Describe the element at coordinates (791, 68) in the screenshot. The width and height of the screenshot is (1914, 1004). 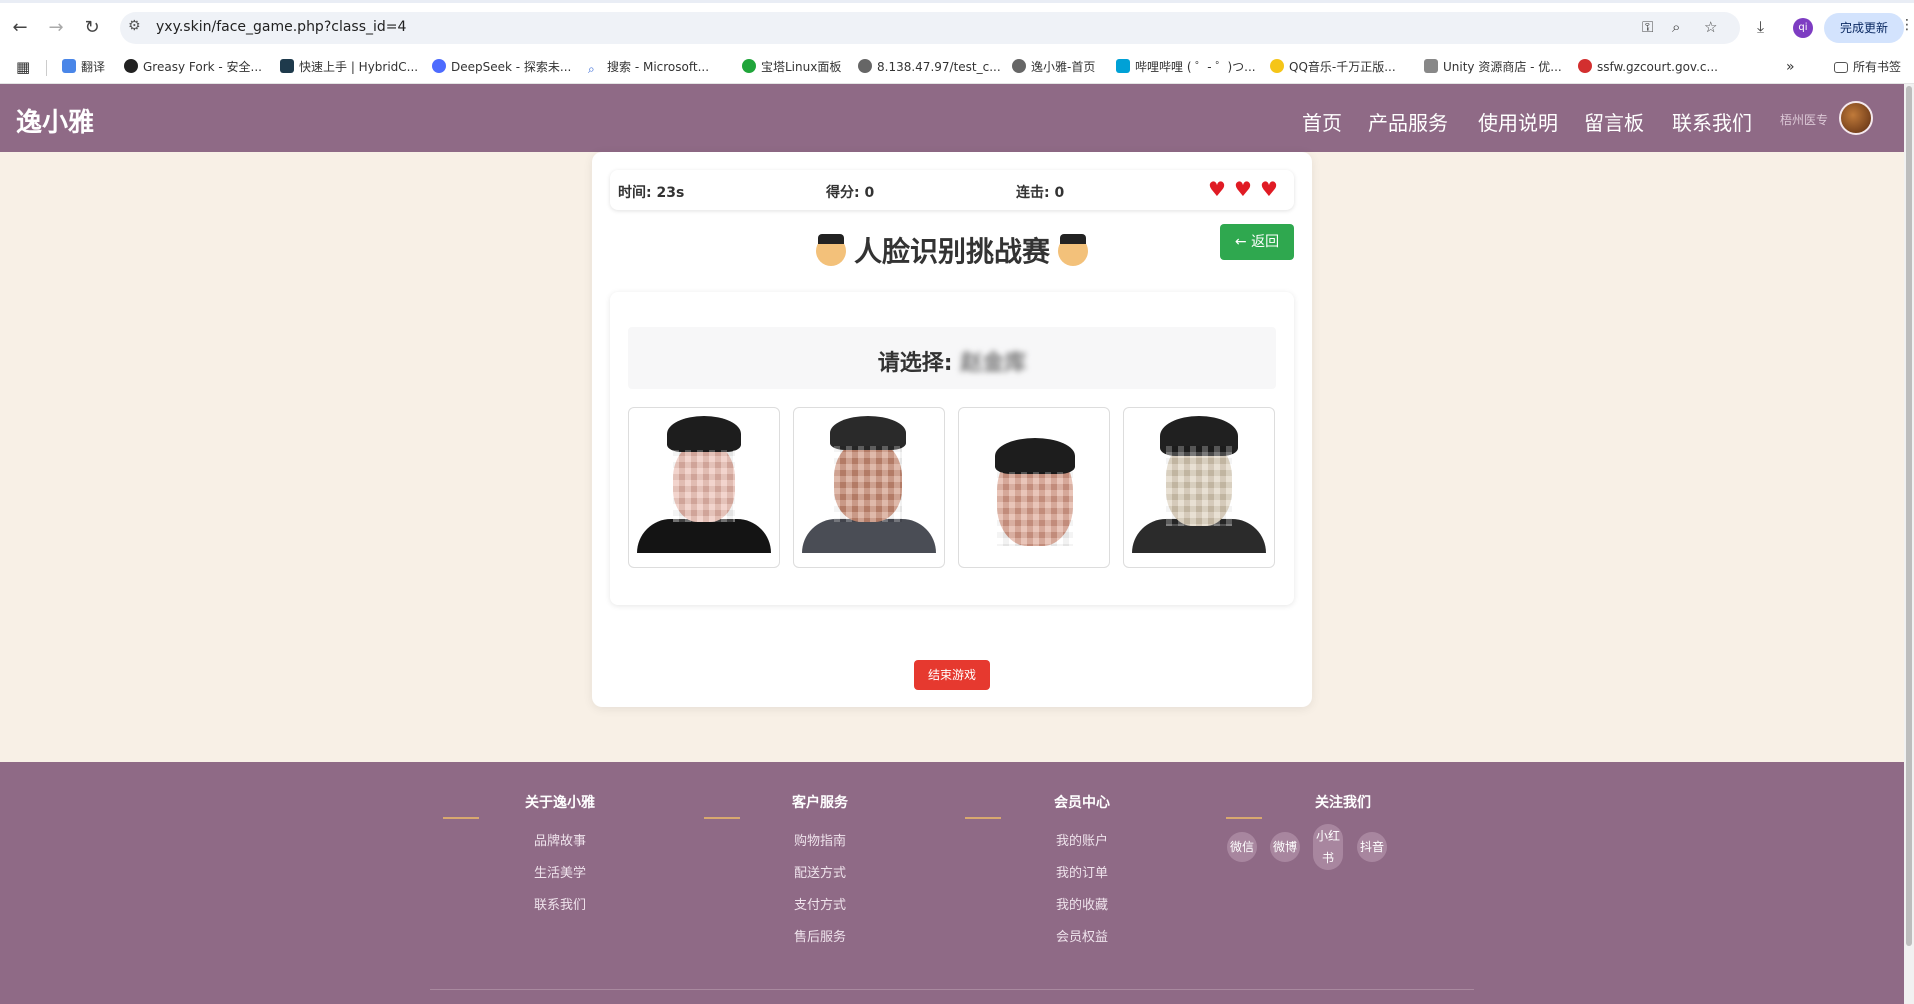
I see `bookmark-item: 宝塔Linux面板` at that location.